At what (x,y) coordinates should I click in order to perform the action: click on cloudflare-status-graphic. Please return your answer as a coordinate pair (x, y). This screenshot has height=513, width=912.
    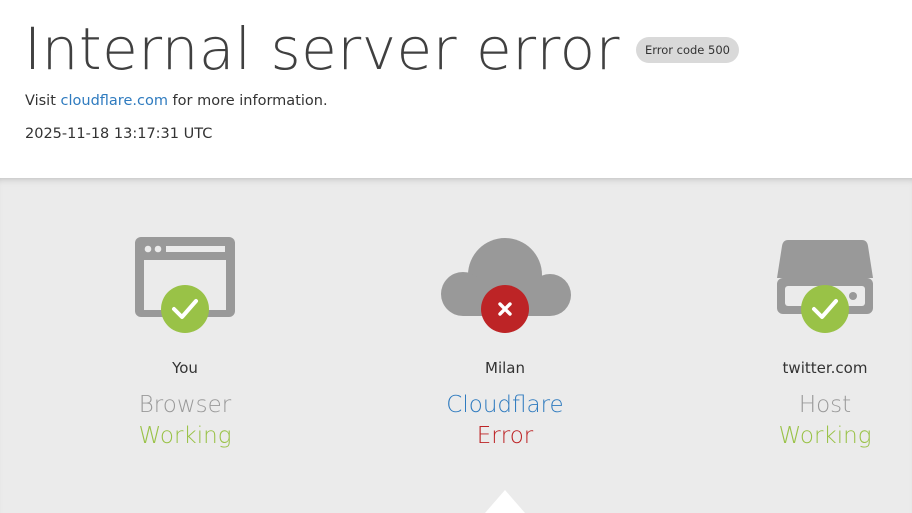
    Looking at the image, I should click on (505, 295).